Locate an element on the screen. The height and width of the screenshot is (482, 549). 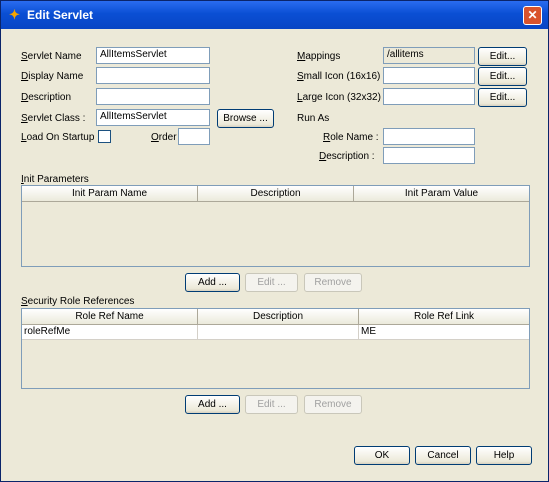
servlet-class-label: Servlet Class : is located at coordinates (53, 118).